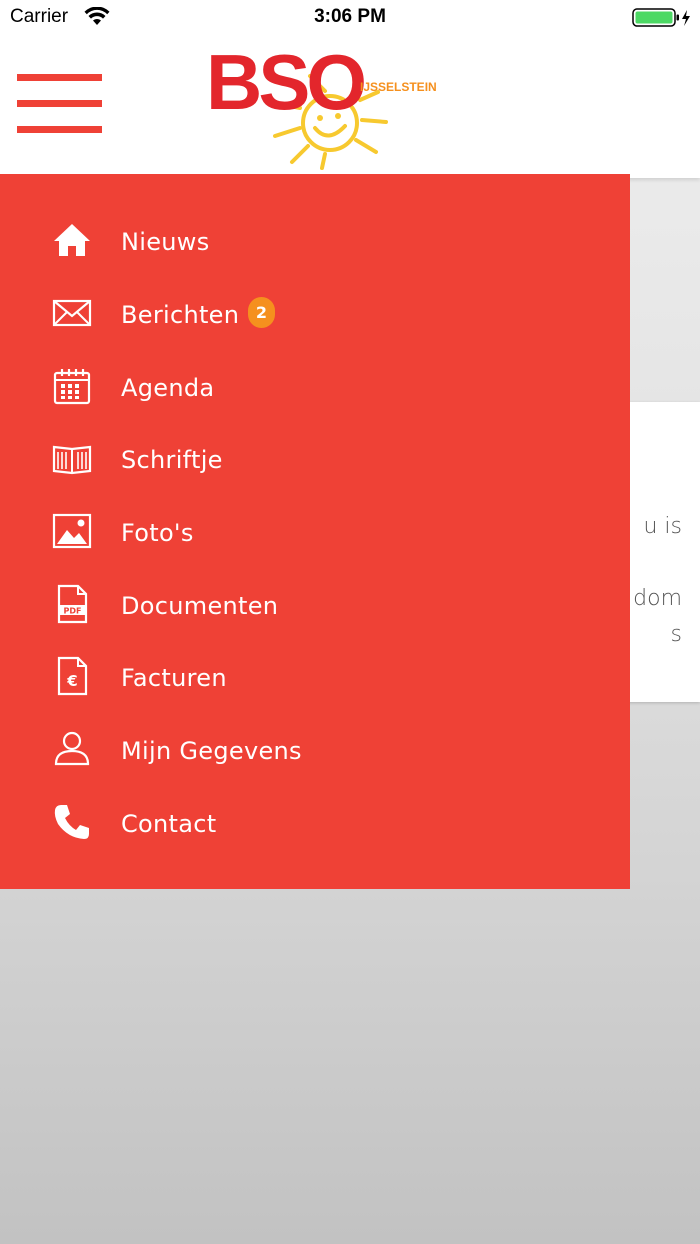 This screenshot has width=700, height=1244. I want to click on hamburger-icon, so click(59, 104).